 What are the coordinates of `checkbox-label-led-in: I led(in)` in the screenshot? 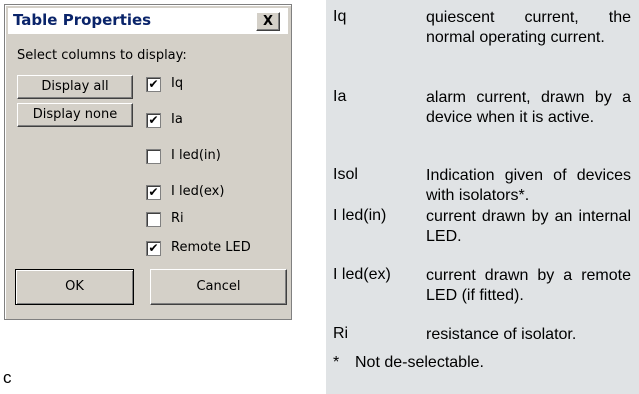 It's located at (196, 155).